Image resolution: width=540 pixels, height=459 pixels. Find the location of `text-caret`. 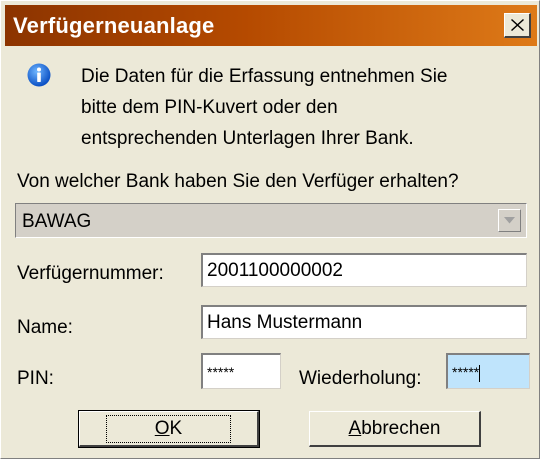

text-caret is located at coordinates (480, 373).